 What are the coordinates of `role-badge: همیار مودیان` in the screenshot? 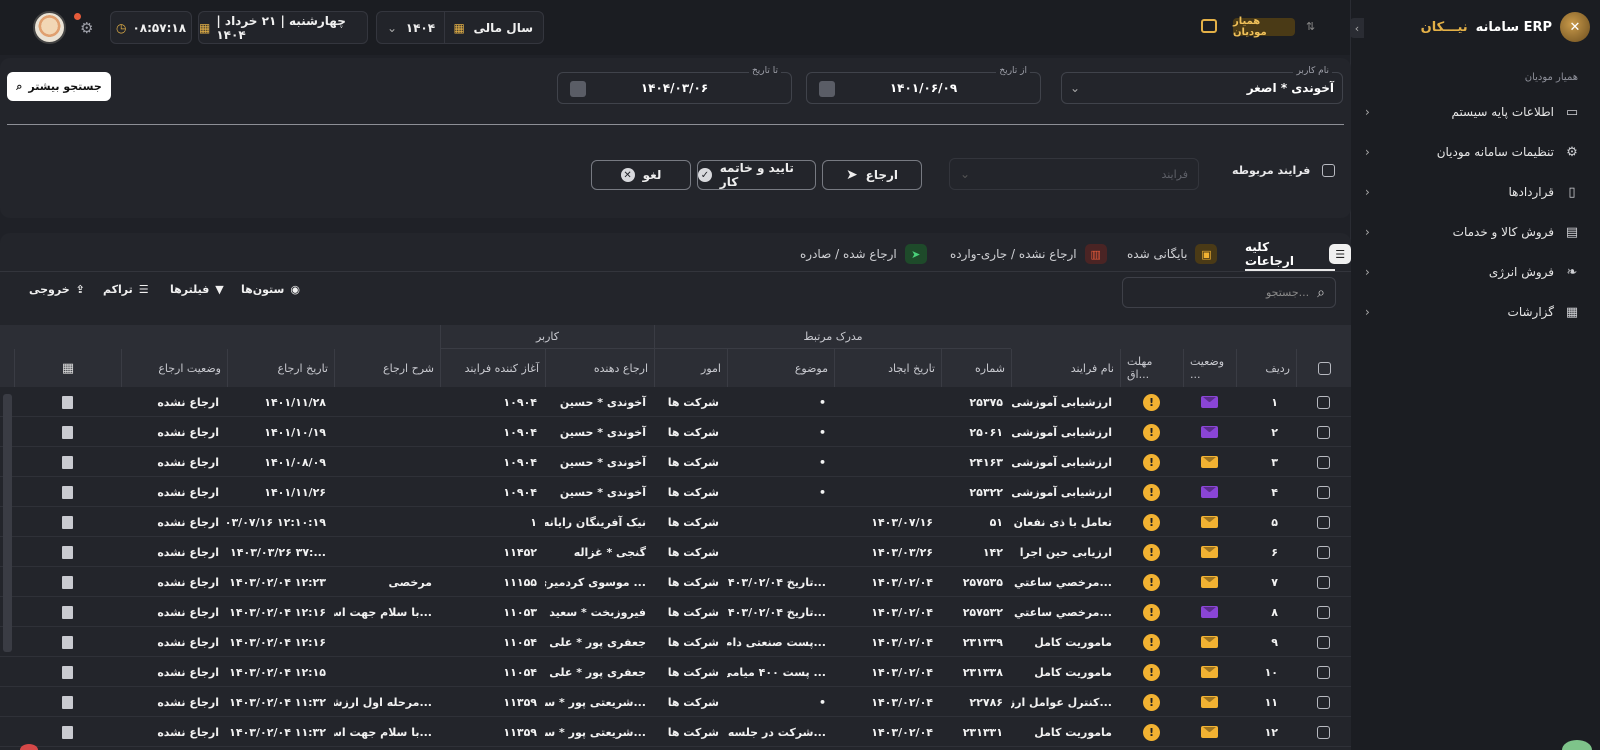 It's located at (1264, 27).